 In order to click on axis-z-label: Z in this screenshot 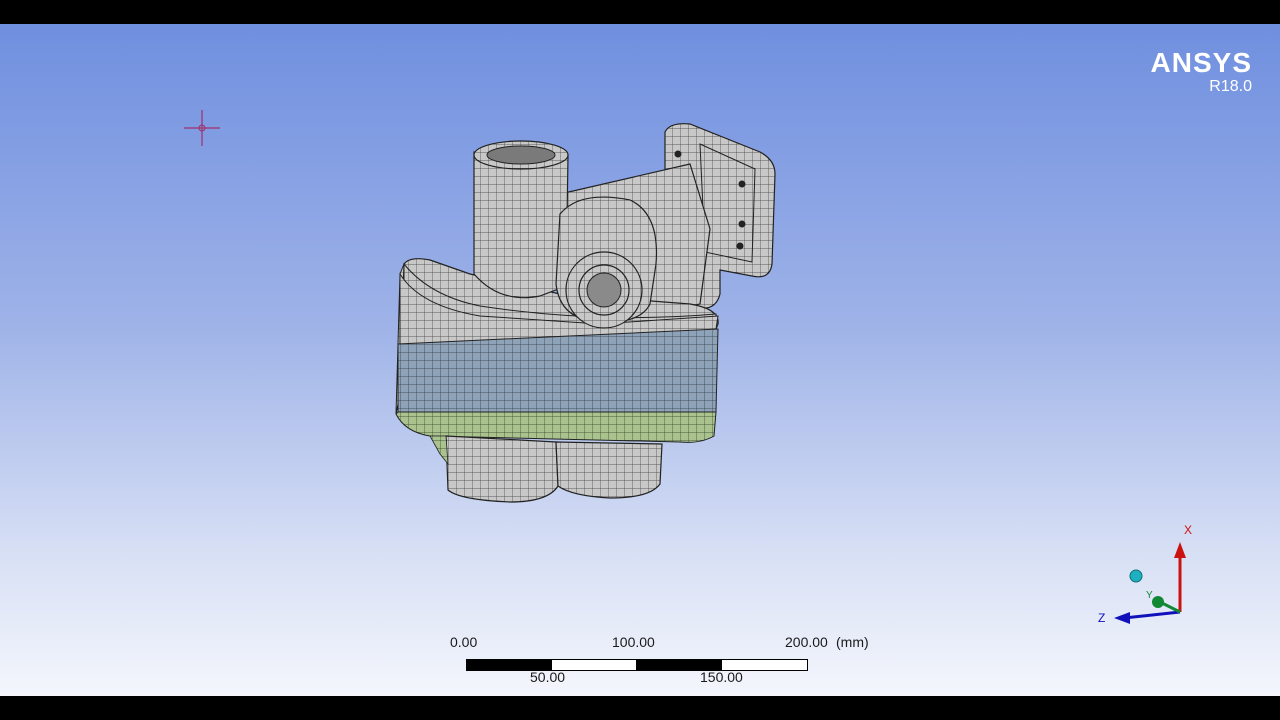, I will do `click(1101, 617)`.